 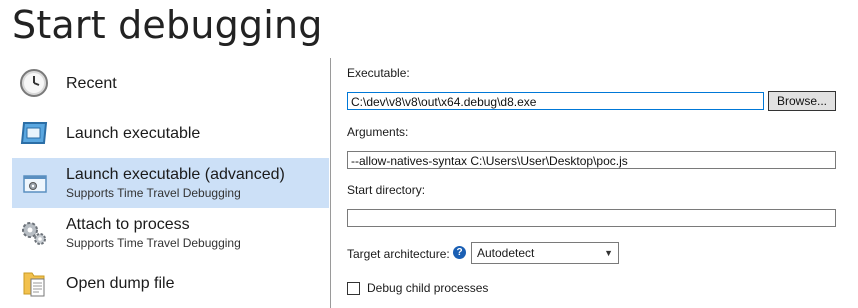 I want to click on nav-item-label: Attach to process, so click(x=128, y=224).